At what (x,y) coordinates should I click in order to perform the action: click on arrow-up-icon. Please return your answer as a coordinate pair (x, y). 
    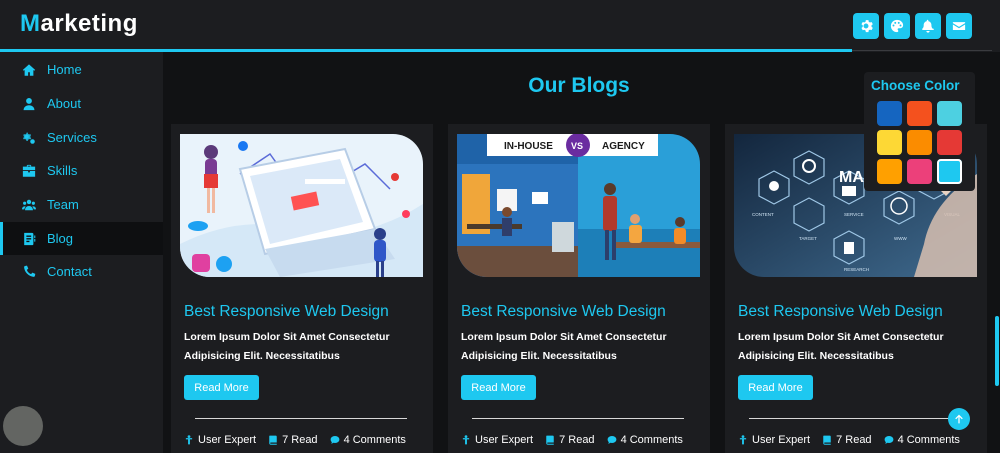
    Looking at the image, I should click on (959, 419).